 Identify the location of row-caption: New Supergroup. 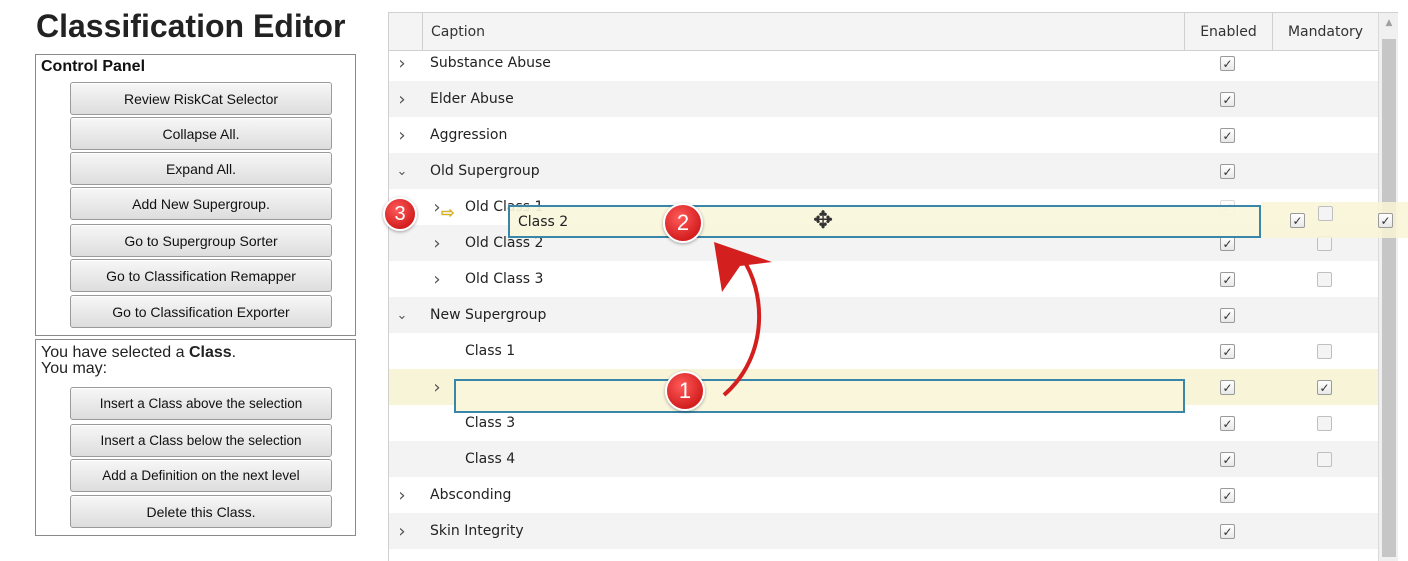
(488, 315).